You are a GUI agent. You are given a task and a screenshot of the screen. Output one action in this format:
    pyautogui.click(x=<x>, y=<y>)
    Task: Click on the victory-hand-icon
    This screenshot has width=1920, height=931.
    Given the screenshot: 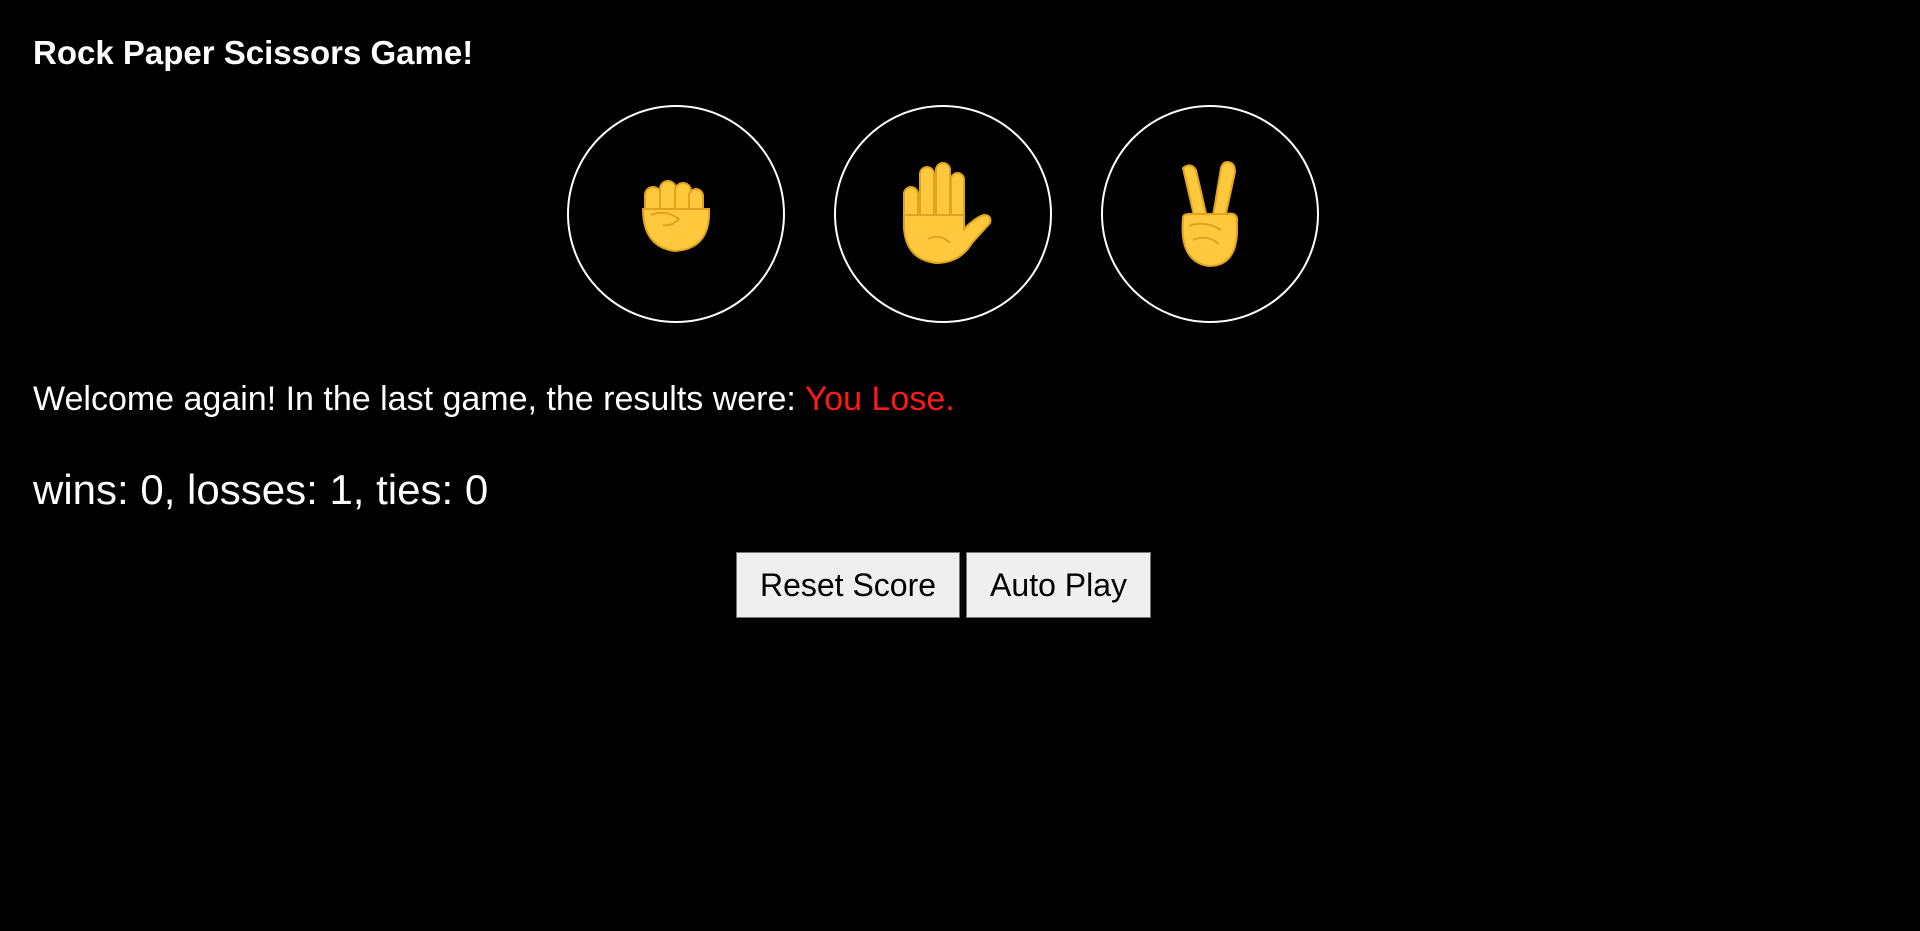 What is the action you would take?
    pyautogui.click(x=1210, y=214)
    